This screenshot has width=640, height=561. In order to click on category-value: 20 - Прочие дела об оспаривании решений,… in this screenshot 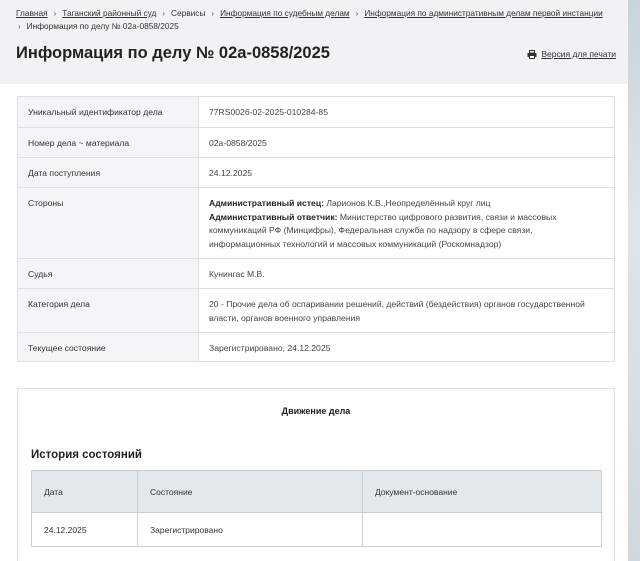, I will do `click(406, 310)`.